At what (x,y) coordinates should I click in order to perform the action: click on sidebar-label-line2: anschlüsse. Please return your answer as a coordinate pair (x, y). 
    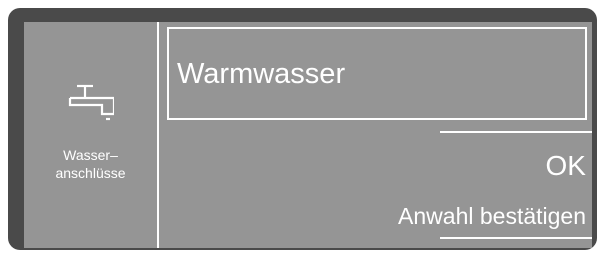
    Looking at the image, I should click on (90, 173).